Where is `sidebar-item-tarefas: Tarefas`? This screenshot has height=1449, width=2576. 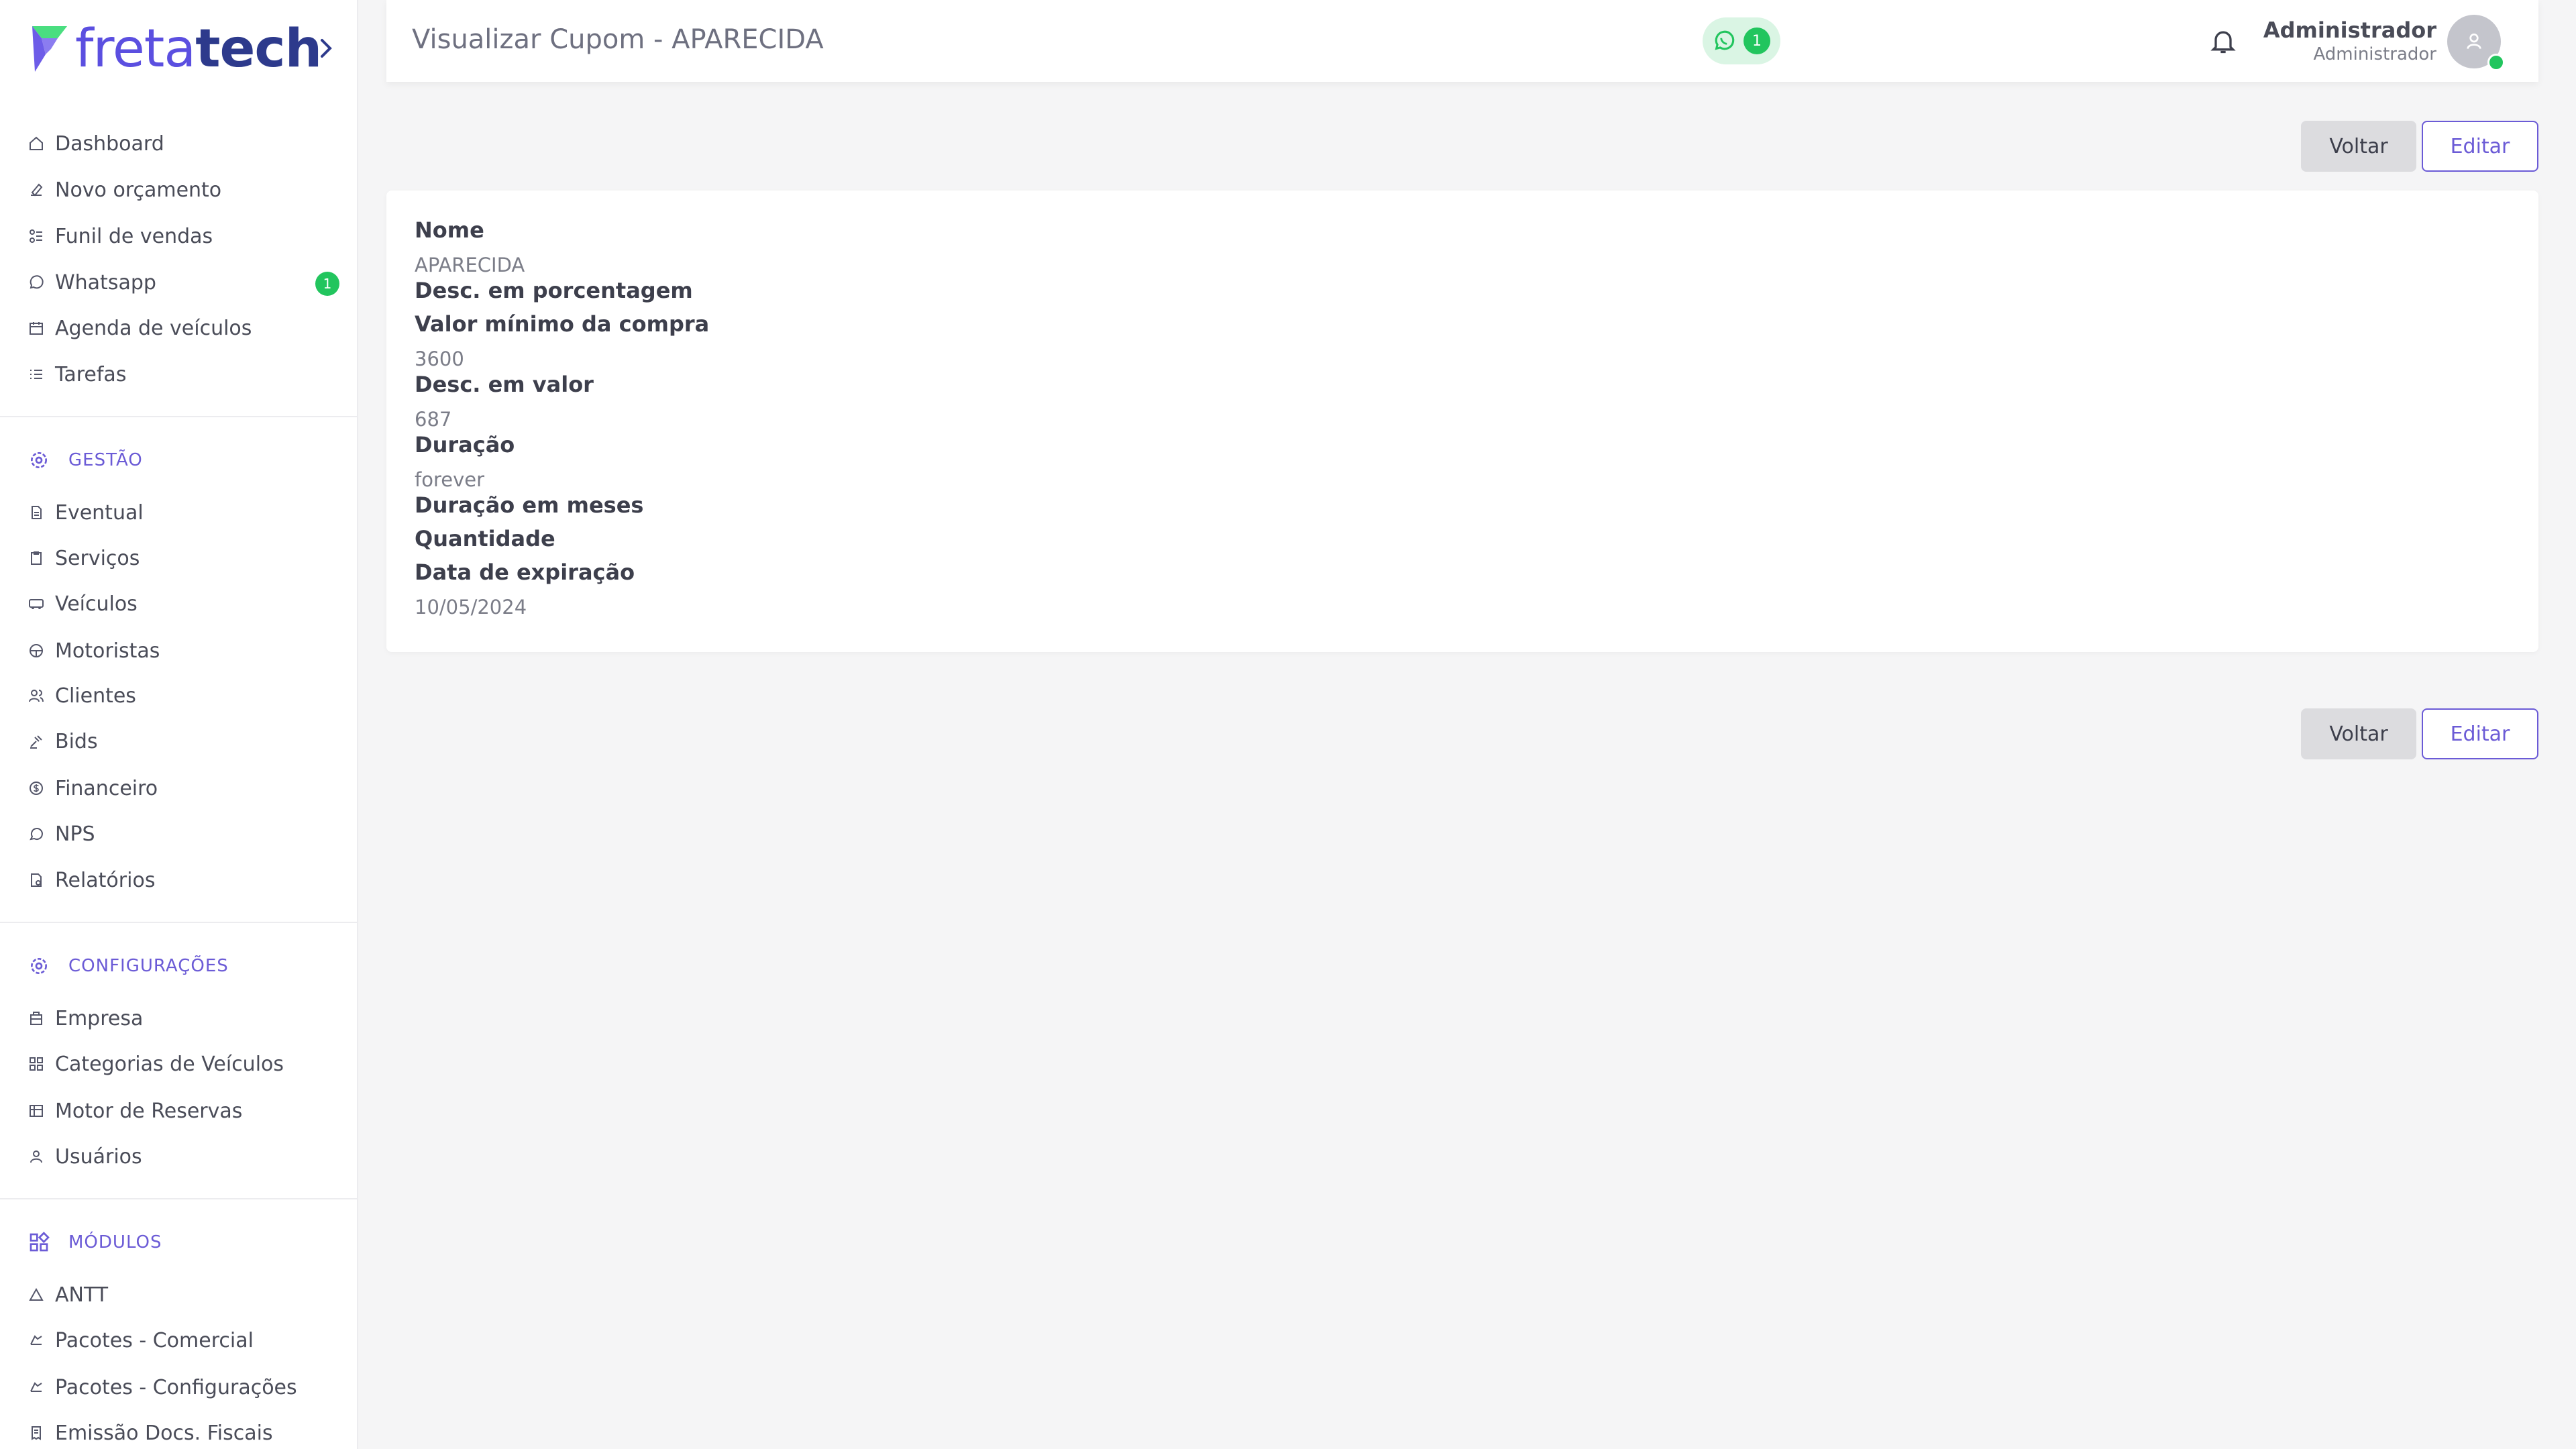 sidebar-item-tarefas: Tarefas is located at coordinates (183, 374).